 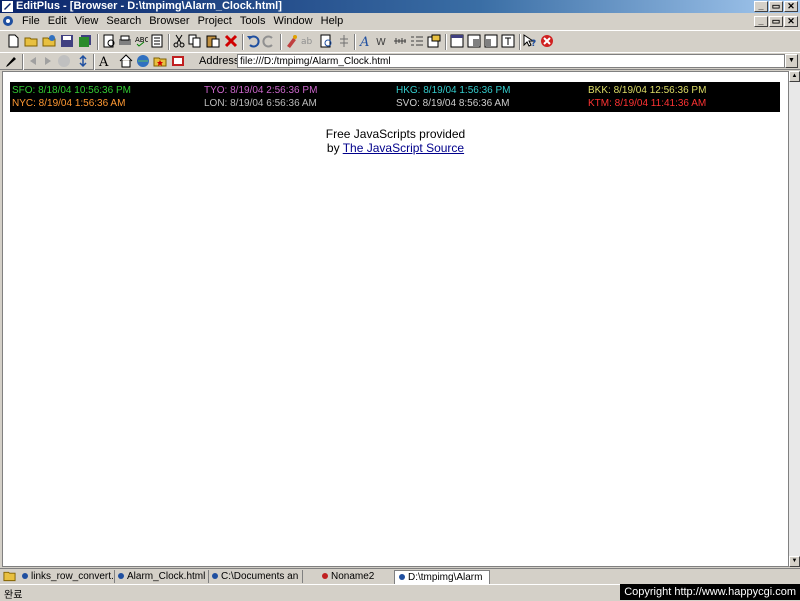 I want to click on menu-file: File, so click(x=31, y=21).